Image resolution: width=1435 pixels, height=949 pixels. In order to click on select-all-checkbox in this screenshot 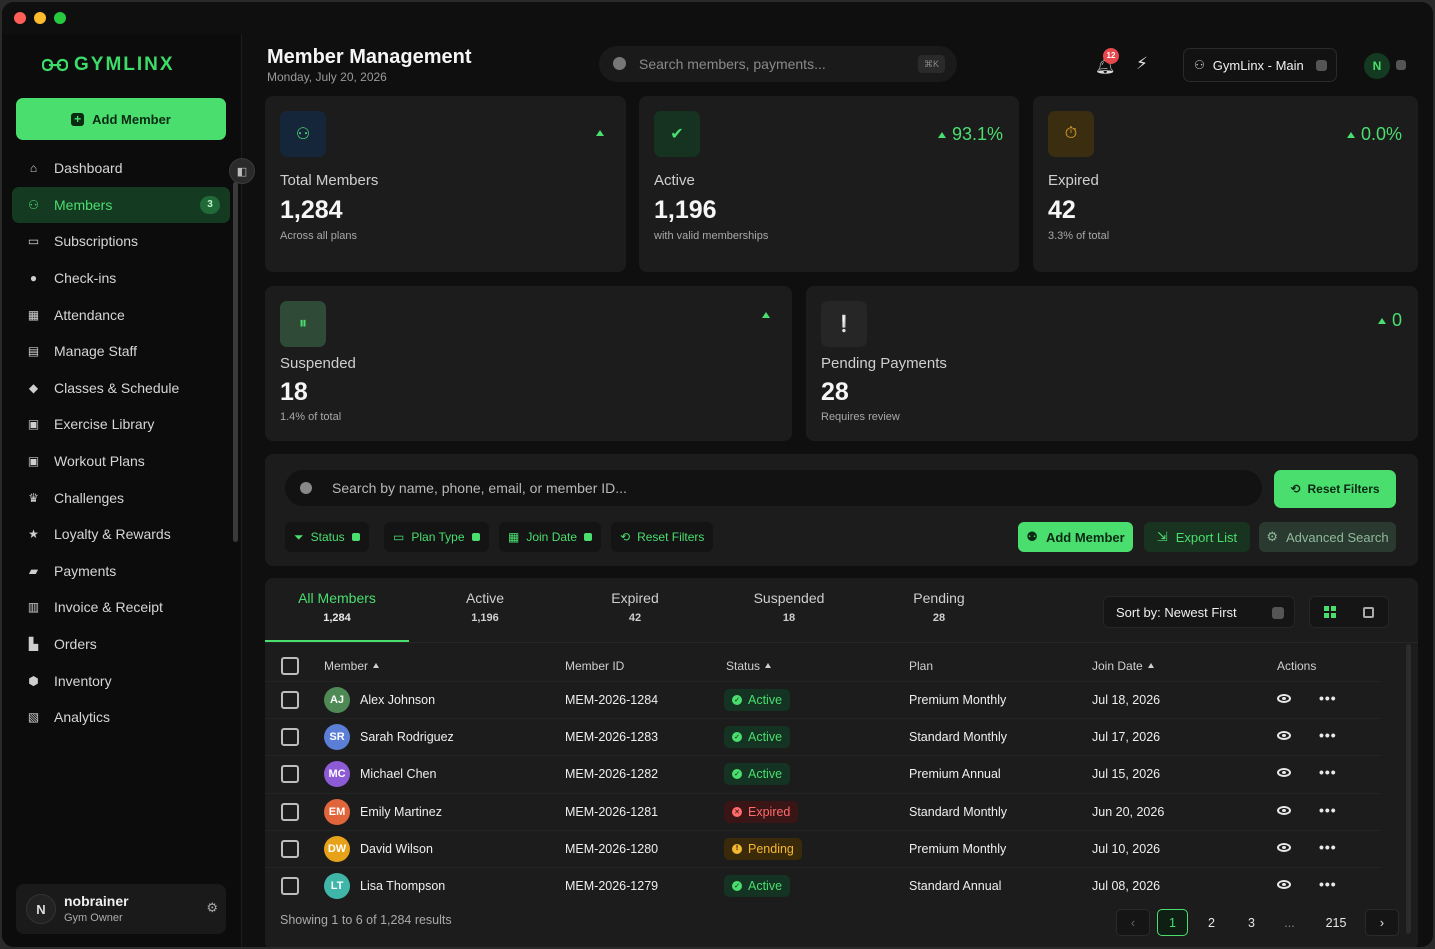, I will do `click(290, 666)`.